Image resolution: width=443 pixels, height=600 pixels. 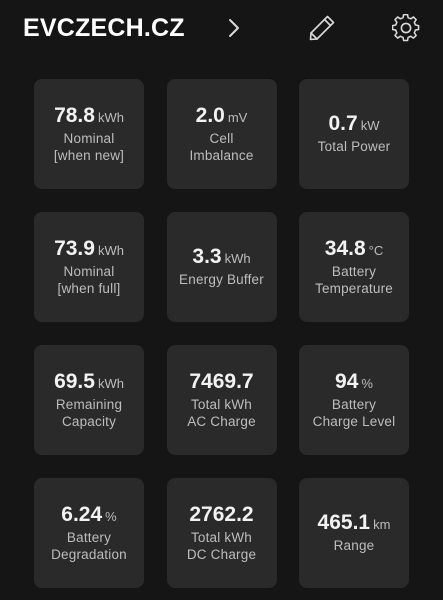 I want to click on metric-value: 465.1, so click(x=344, y=522).